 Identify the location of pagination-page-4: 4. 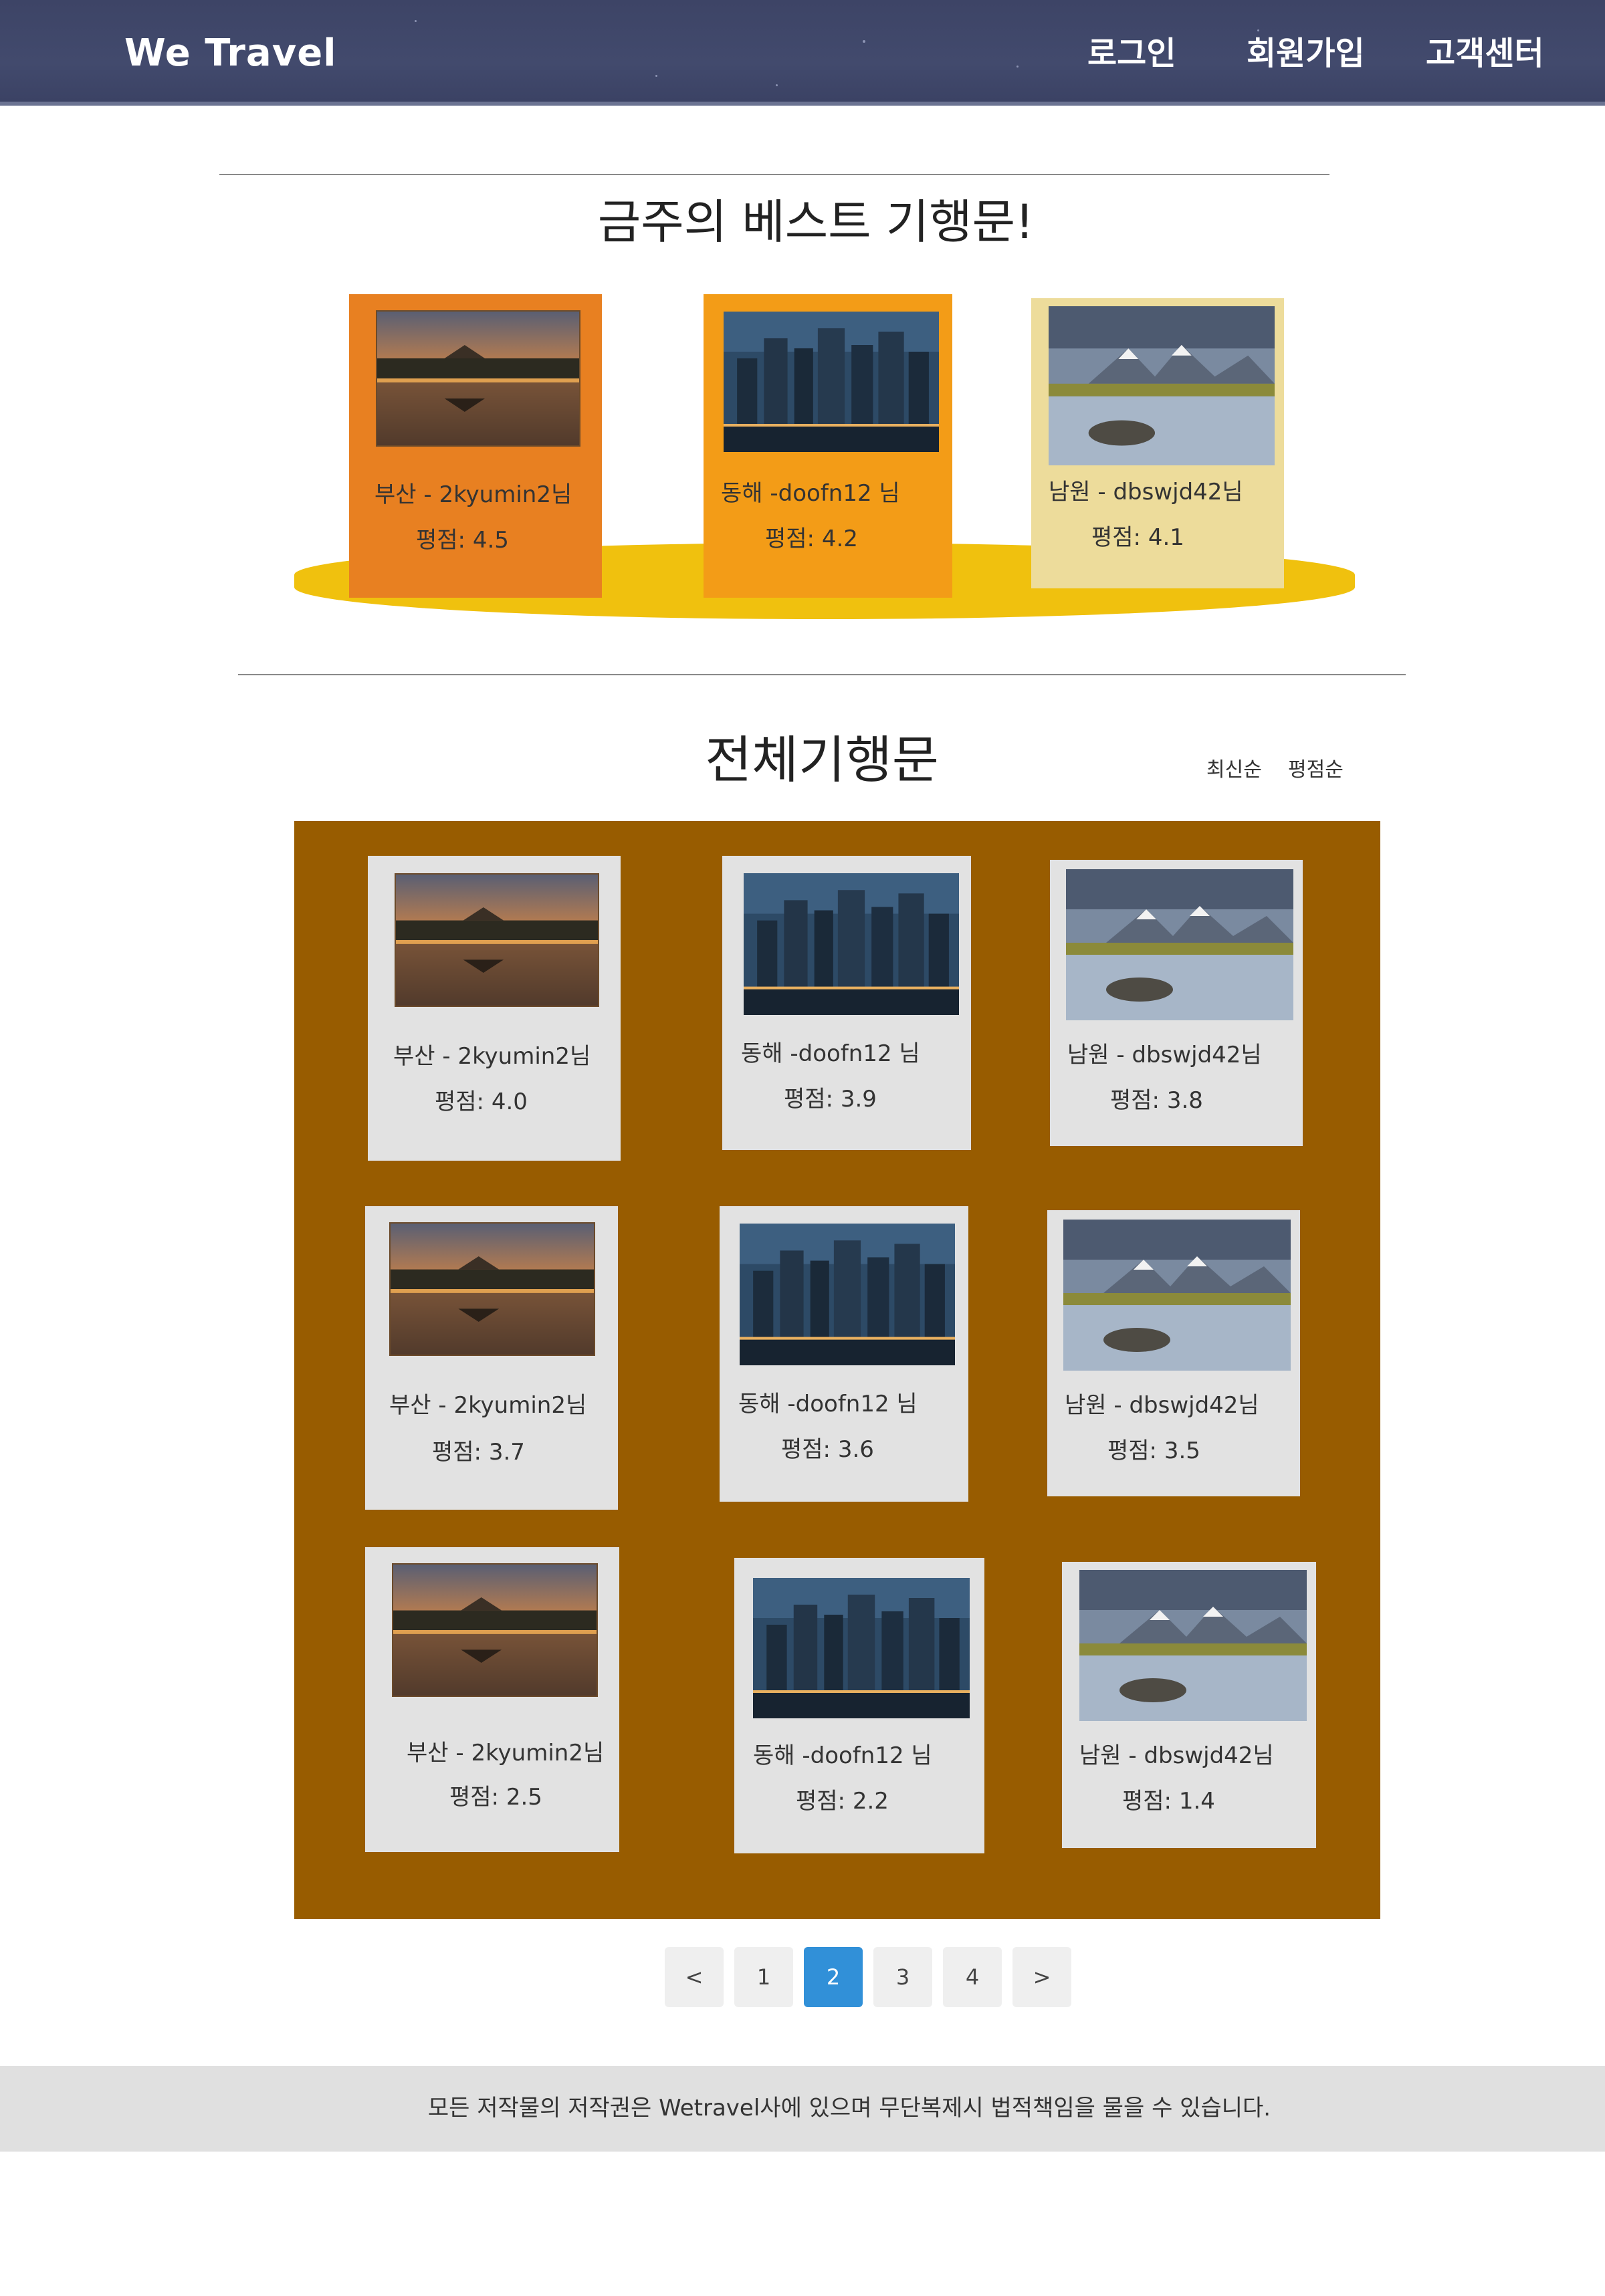
(972, 1977).